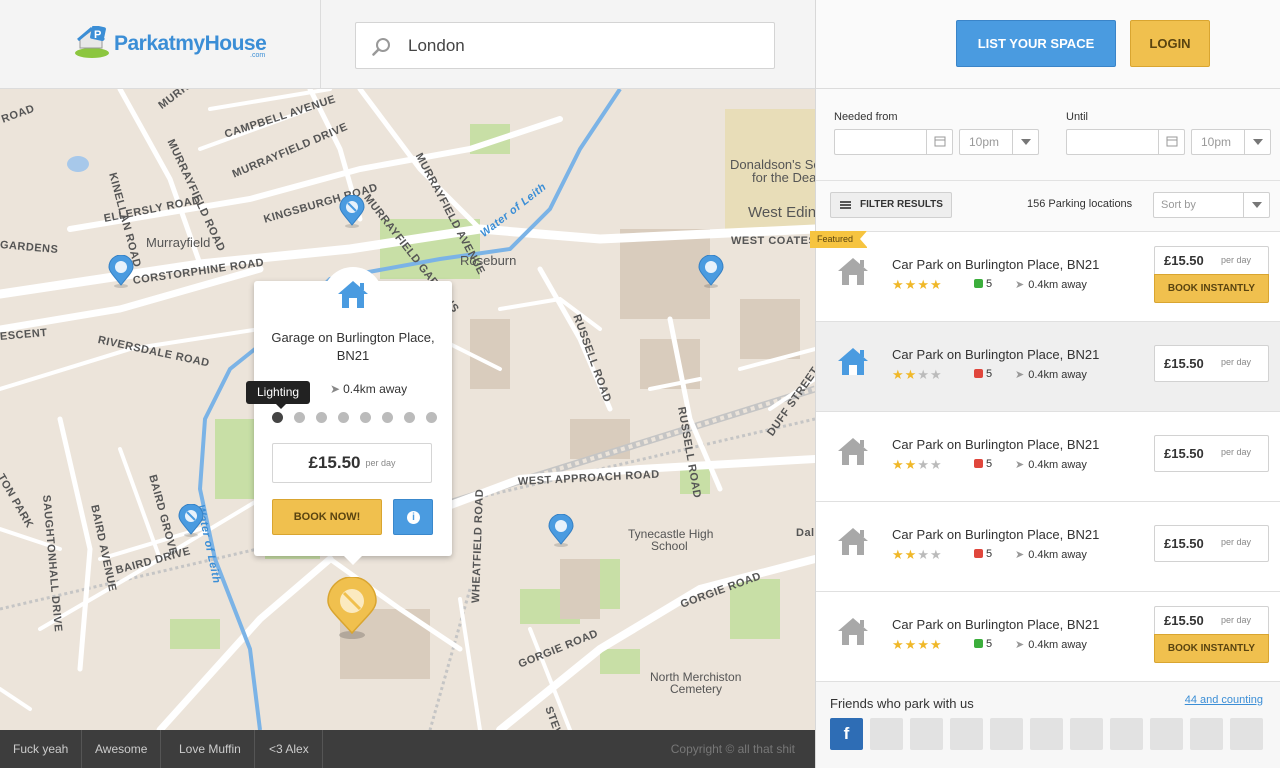  What do you see at coordinates (781, 212) in the screenshot?
I see `map-label: West Edin` at bounding box center [781, 212].